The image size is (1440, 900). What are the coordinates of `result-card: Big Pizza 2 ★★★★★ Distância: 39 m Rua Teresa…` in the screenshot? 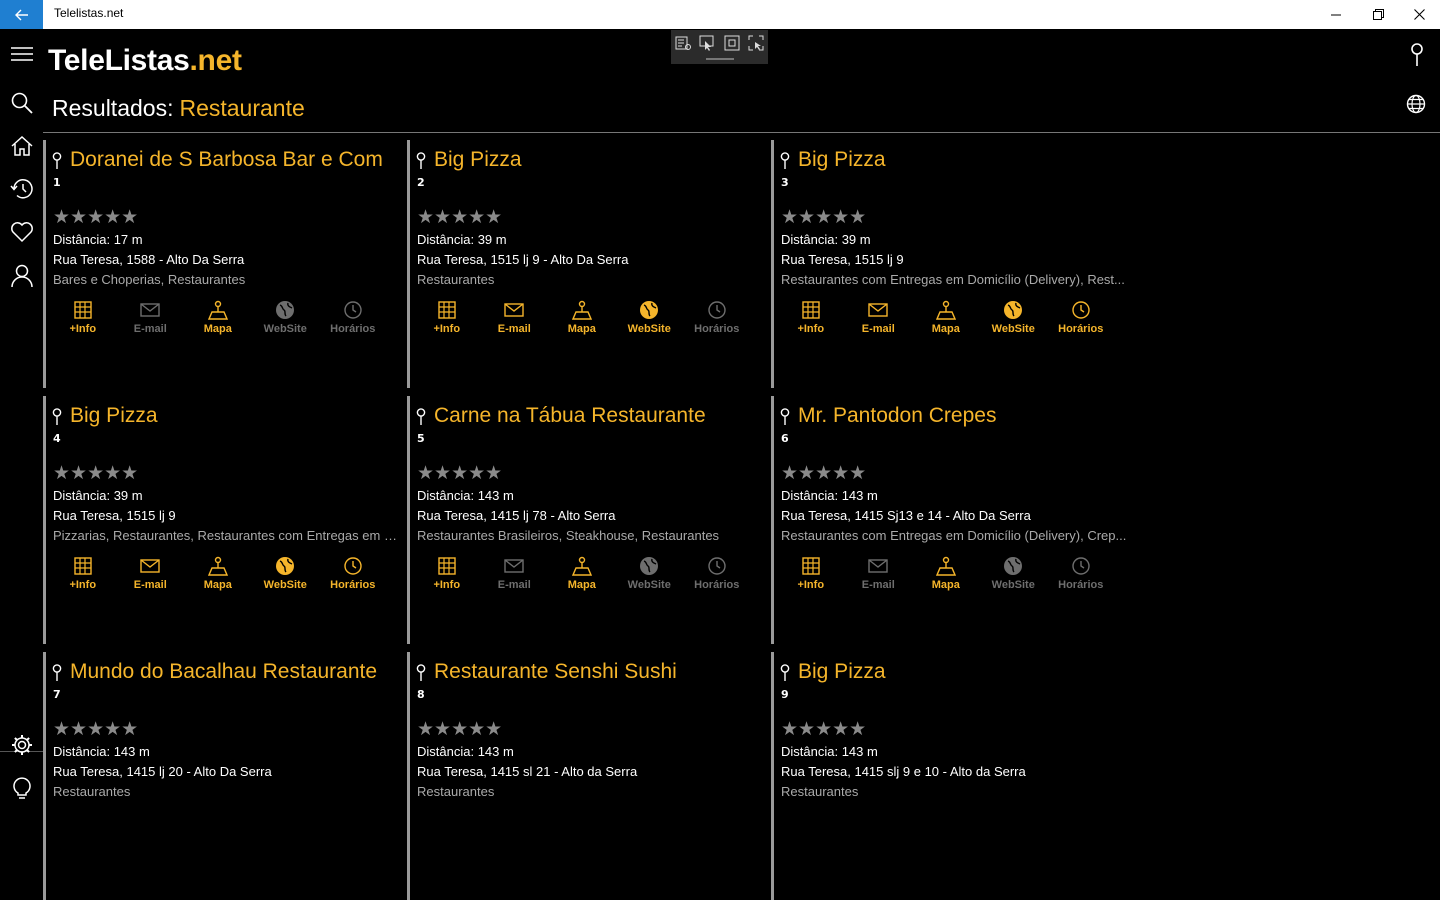 It's located at (587, 264).